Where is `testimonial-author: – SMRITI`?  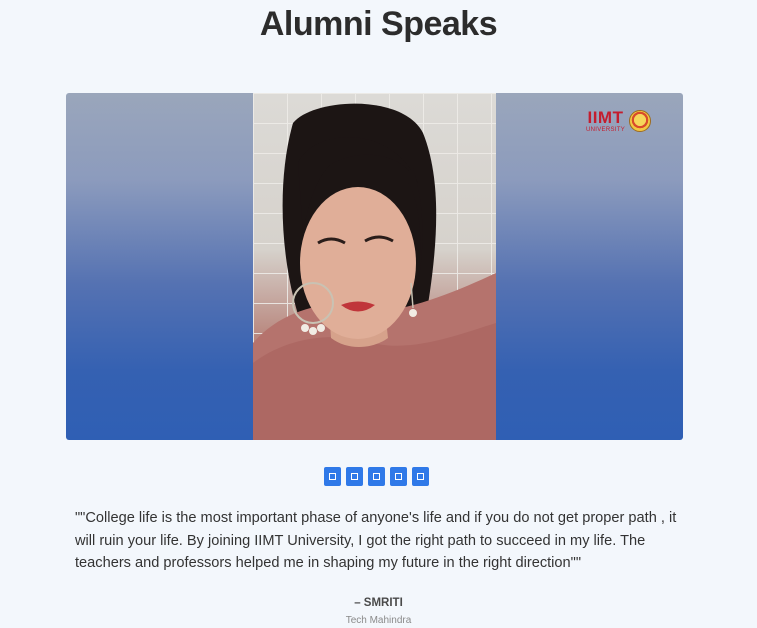
testimonial-author: – SMRITI is located at coordinates (378, 603).